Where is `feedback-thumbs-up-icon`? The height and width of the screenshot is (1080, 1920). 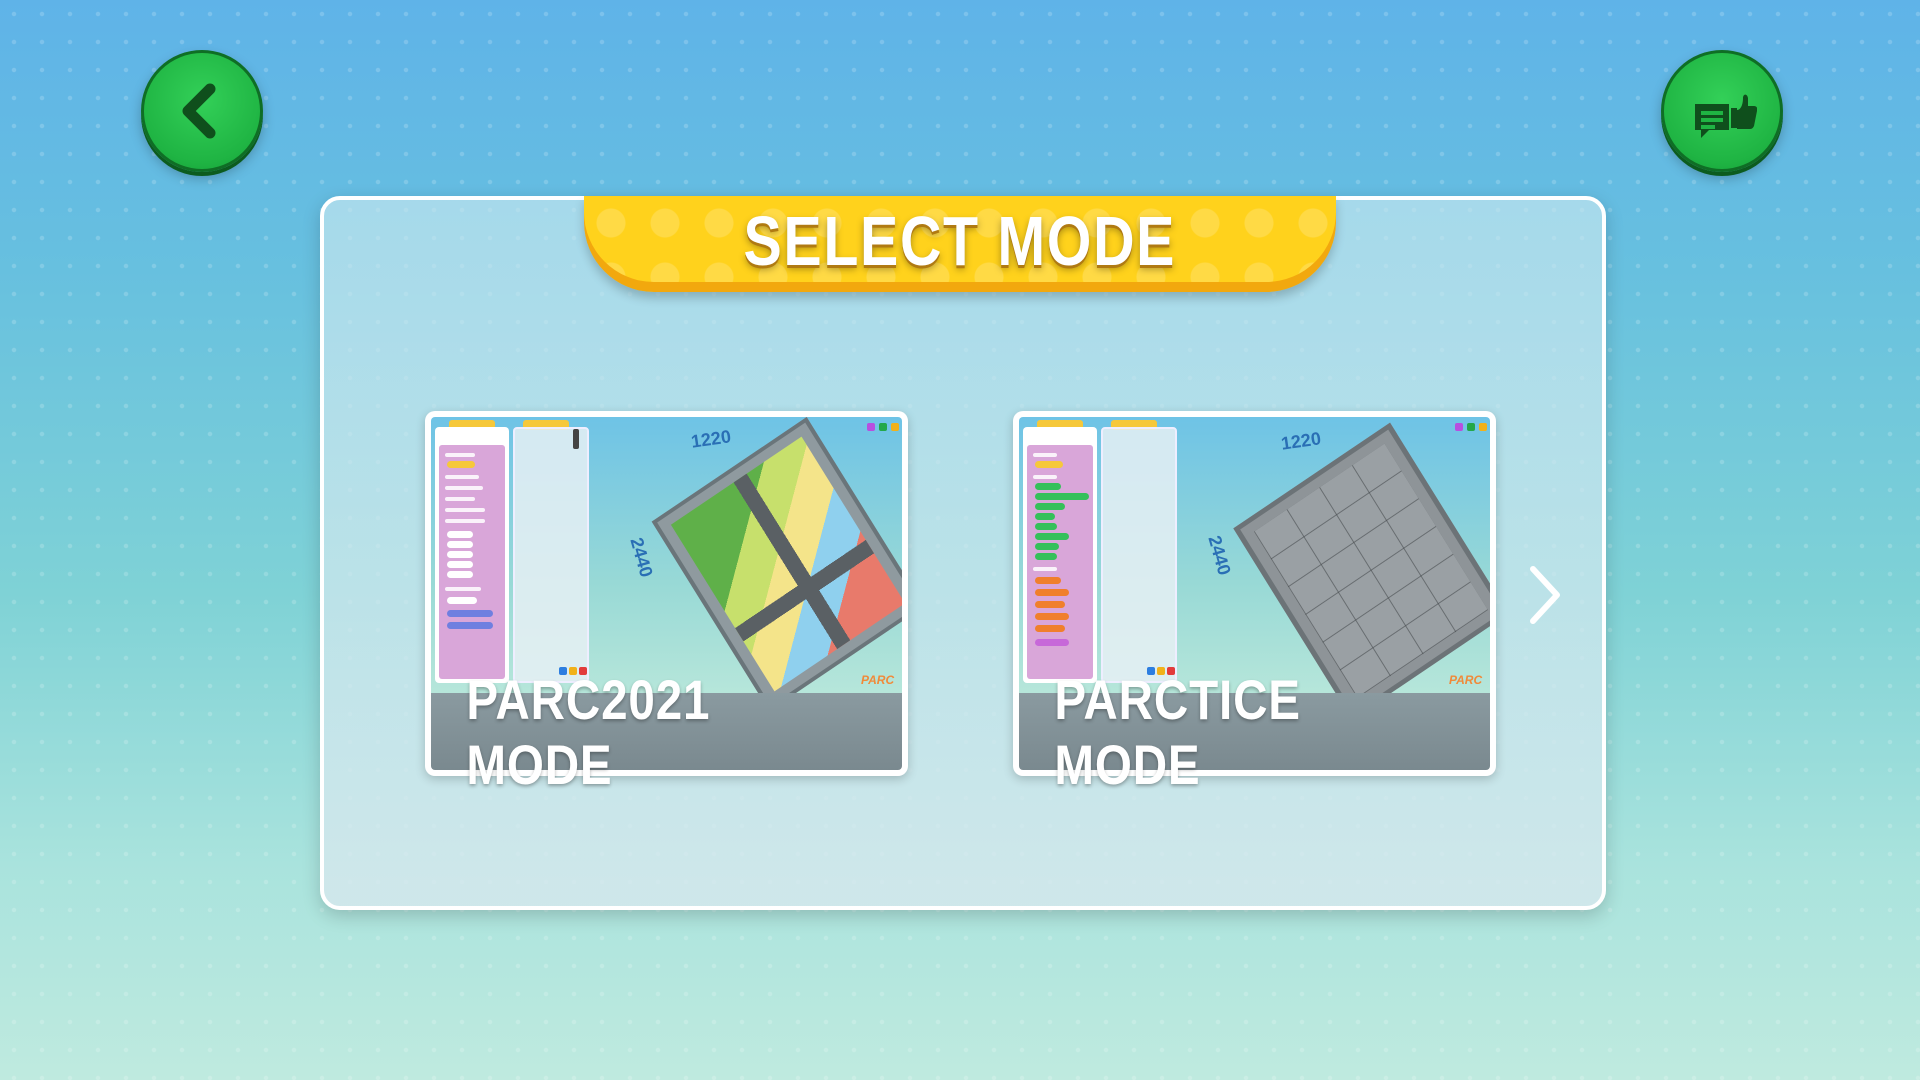 feedback-thumbs-up-icon is located at coordinates (1726, 116).